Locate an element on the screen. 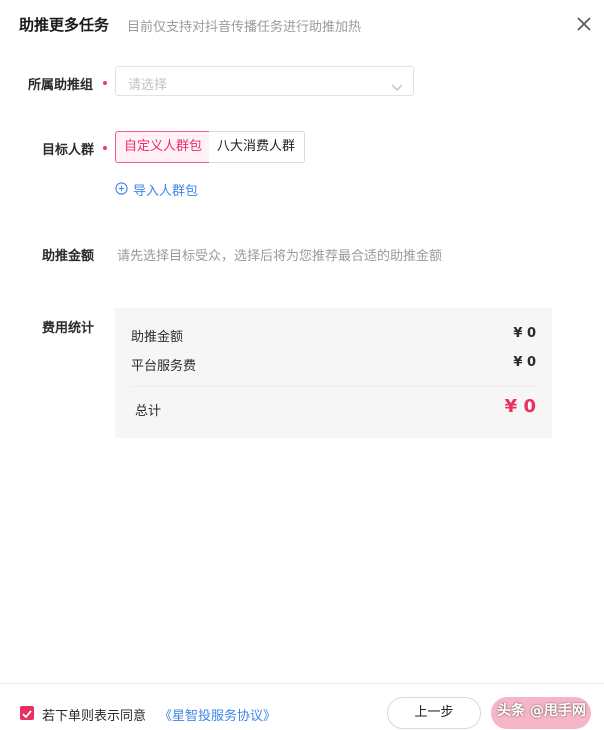 The width and height of the screenshot is (604, 730). fees-label: 费用统计 is located at coordinates (68, 328).